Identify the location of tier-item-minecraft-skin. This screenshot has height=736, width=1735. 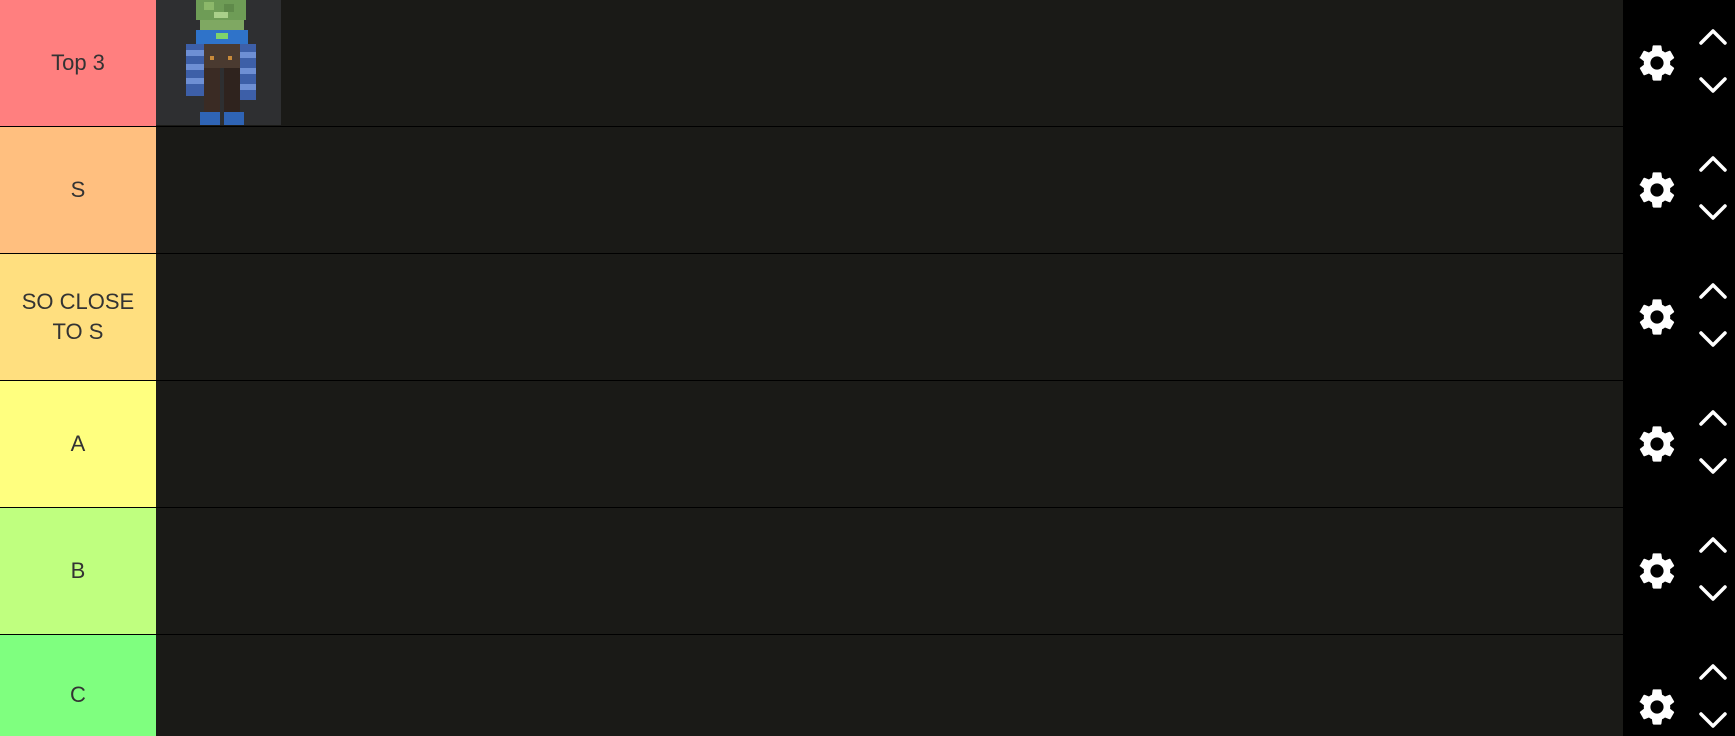
(218, 62).